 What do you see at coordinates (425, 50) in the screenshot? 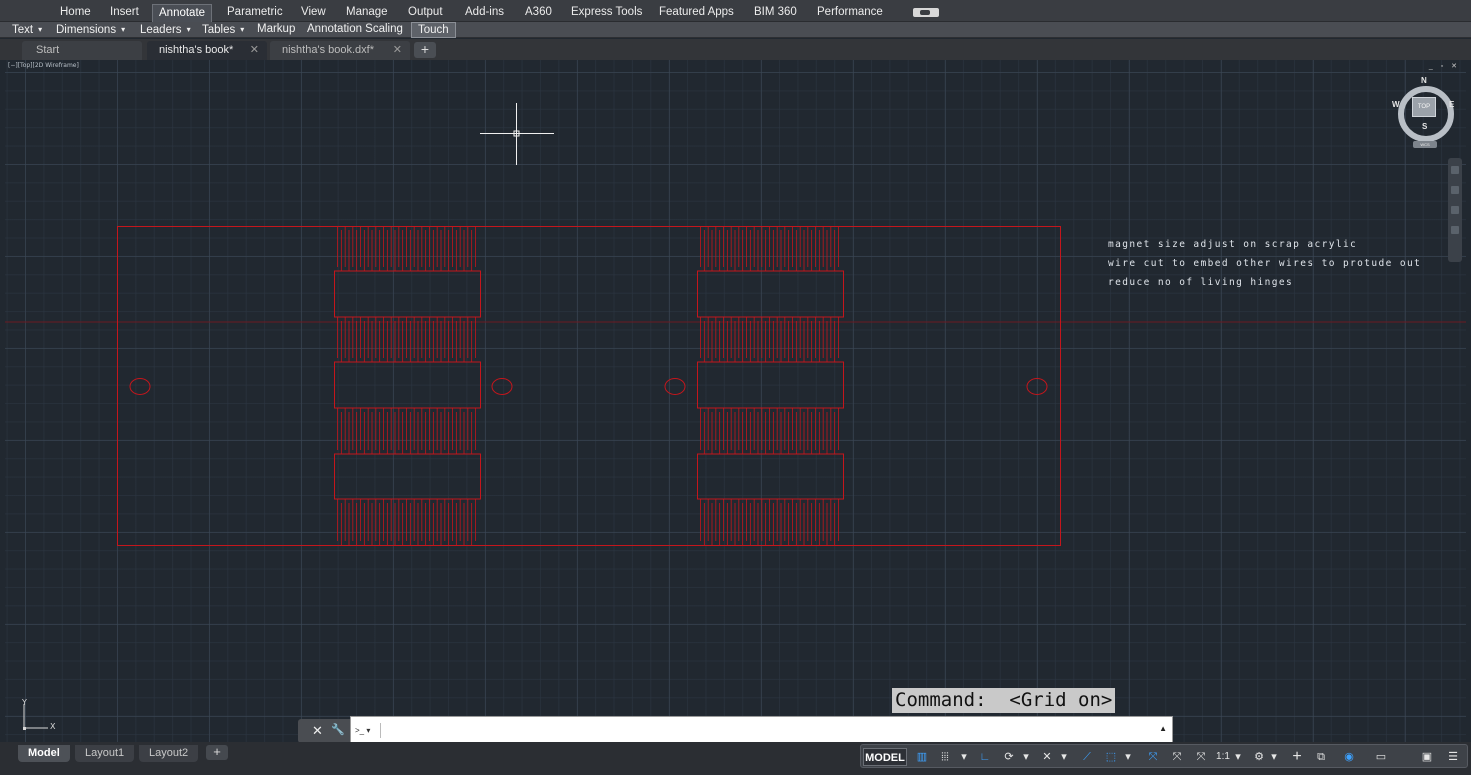
I see `new-tab-button: +` at bounding box center [425, 50].